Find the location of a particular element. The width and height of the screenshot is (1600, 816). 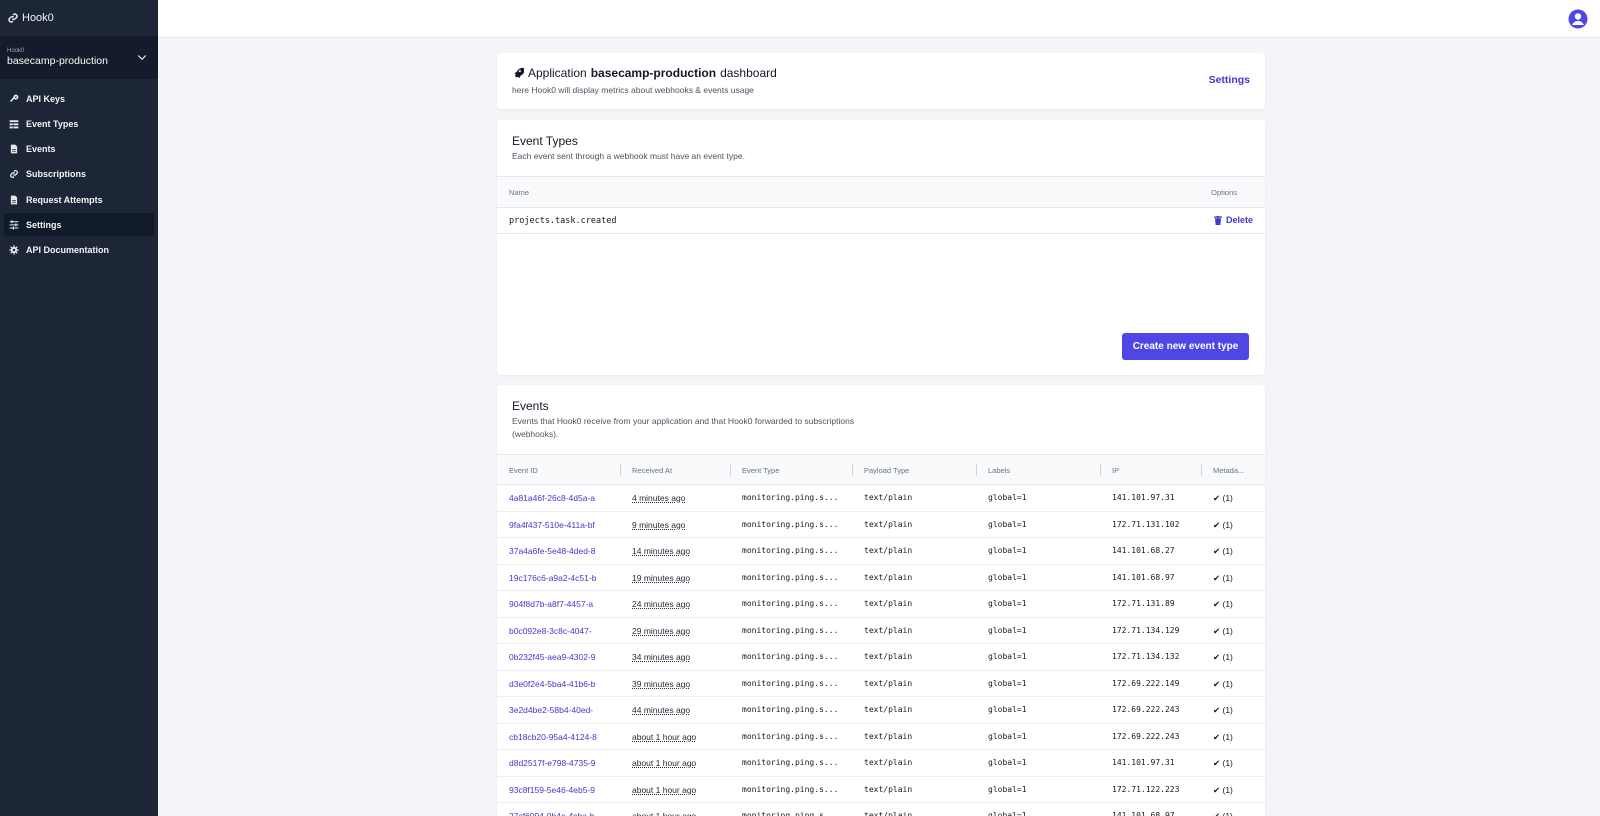

user-avatar-icon is located at coordinates (1578, 19).